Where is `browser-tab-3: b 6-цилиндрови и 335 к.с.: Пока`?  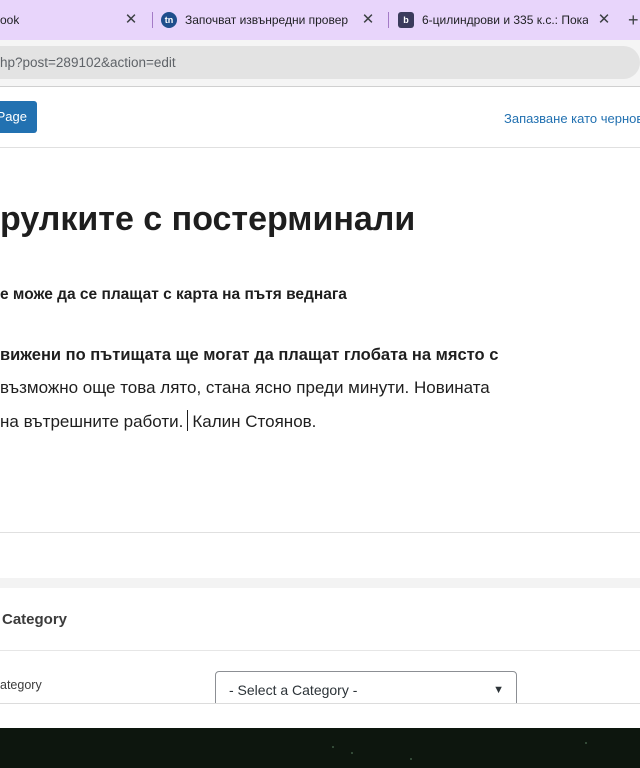 browser-tab-3: b 6-цилиндрови и 335 к.с.: Пока is located at coordinates (494, 20).